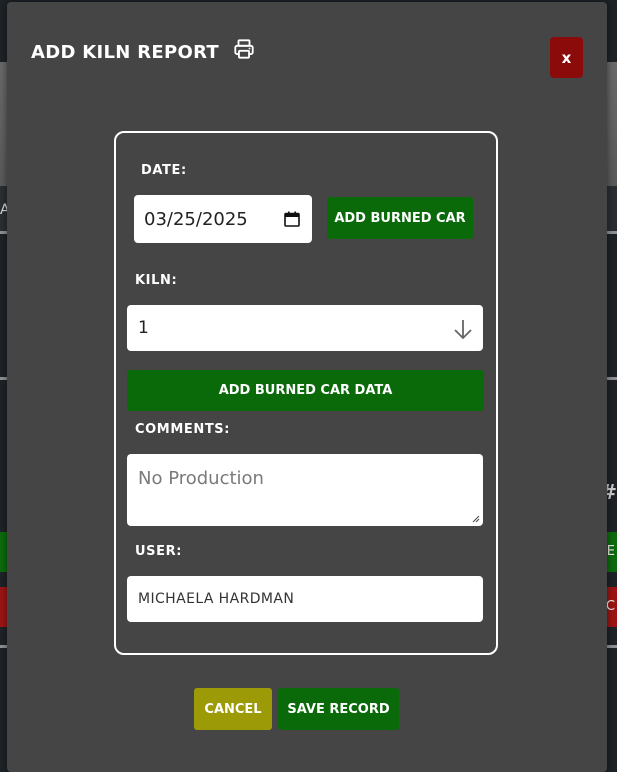 The width and height of the screenshot is (617, 772). Describe the element at coordinates (476, 519) in the screenshot. I see `resize-handle-icon` at that location.